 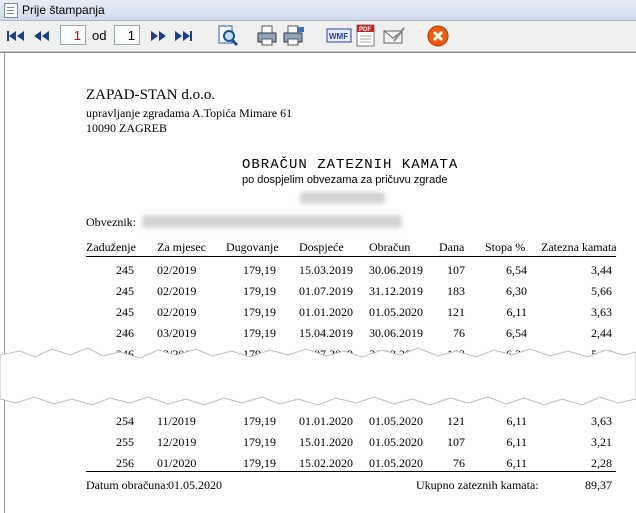 I want to click on table-cell-zaduzenje: 246, so click(x=125, y=333).